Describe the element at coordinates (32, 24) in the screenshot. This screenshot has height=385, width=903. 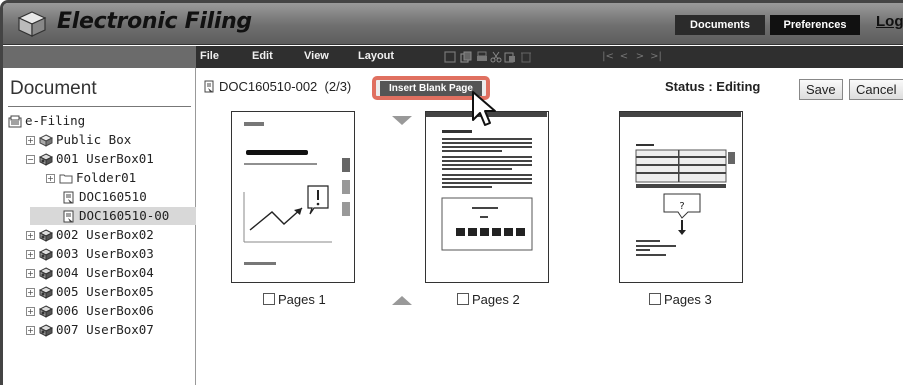
I see `cube-logo-icon` at that location.